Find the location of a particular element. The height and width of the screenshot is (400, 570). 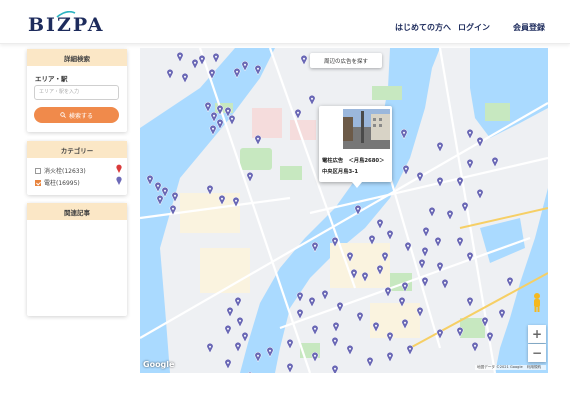

search-button: 検索する is located at coordinates (76, 115).